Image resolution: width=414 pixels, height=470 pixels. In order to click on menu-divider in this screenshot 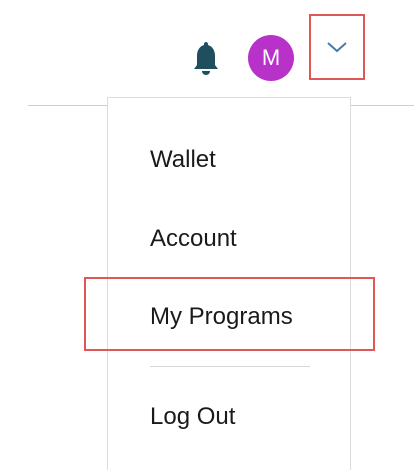, I will do `click(230, 366)`.